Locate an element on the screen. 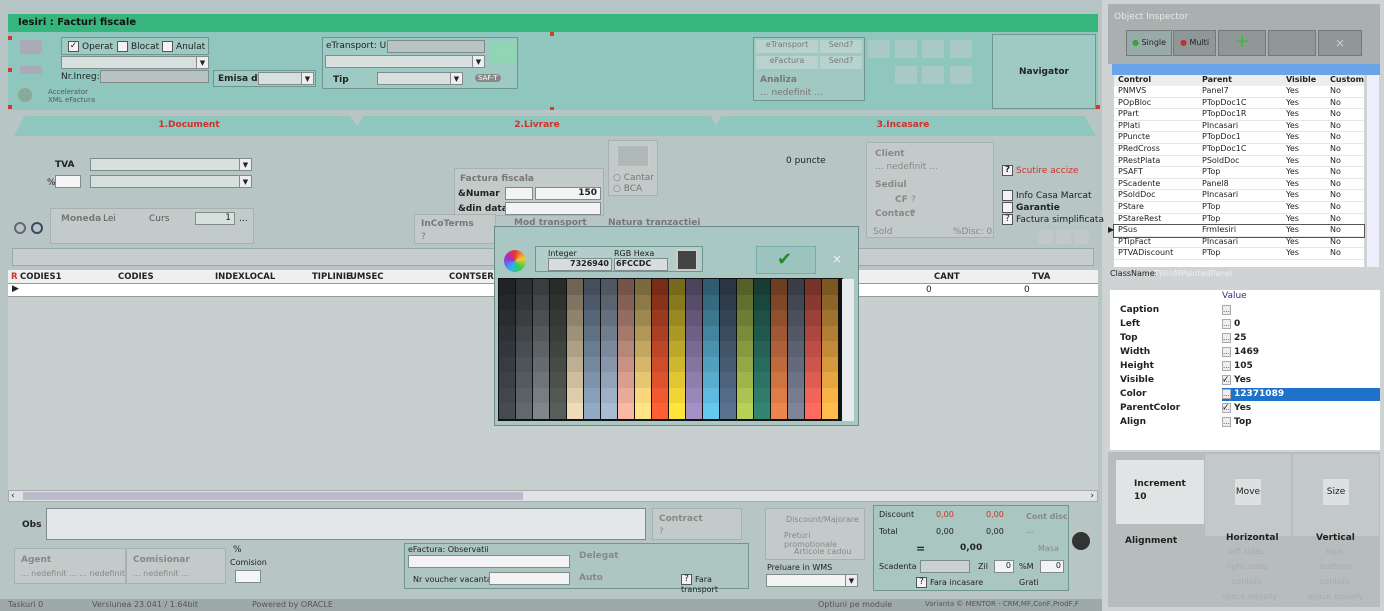  contact-value: ? is located at coordinates (913, 214).